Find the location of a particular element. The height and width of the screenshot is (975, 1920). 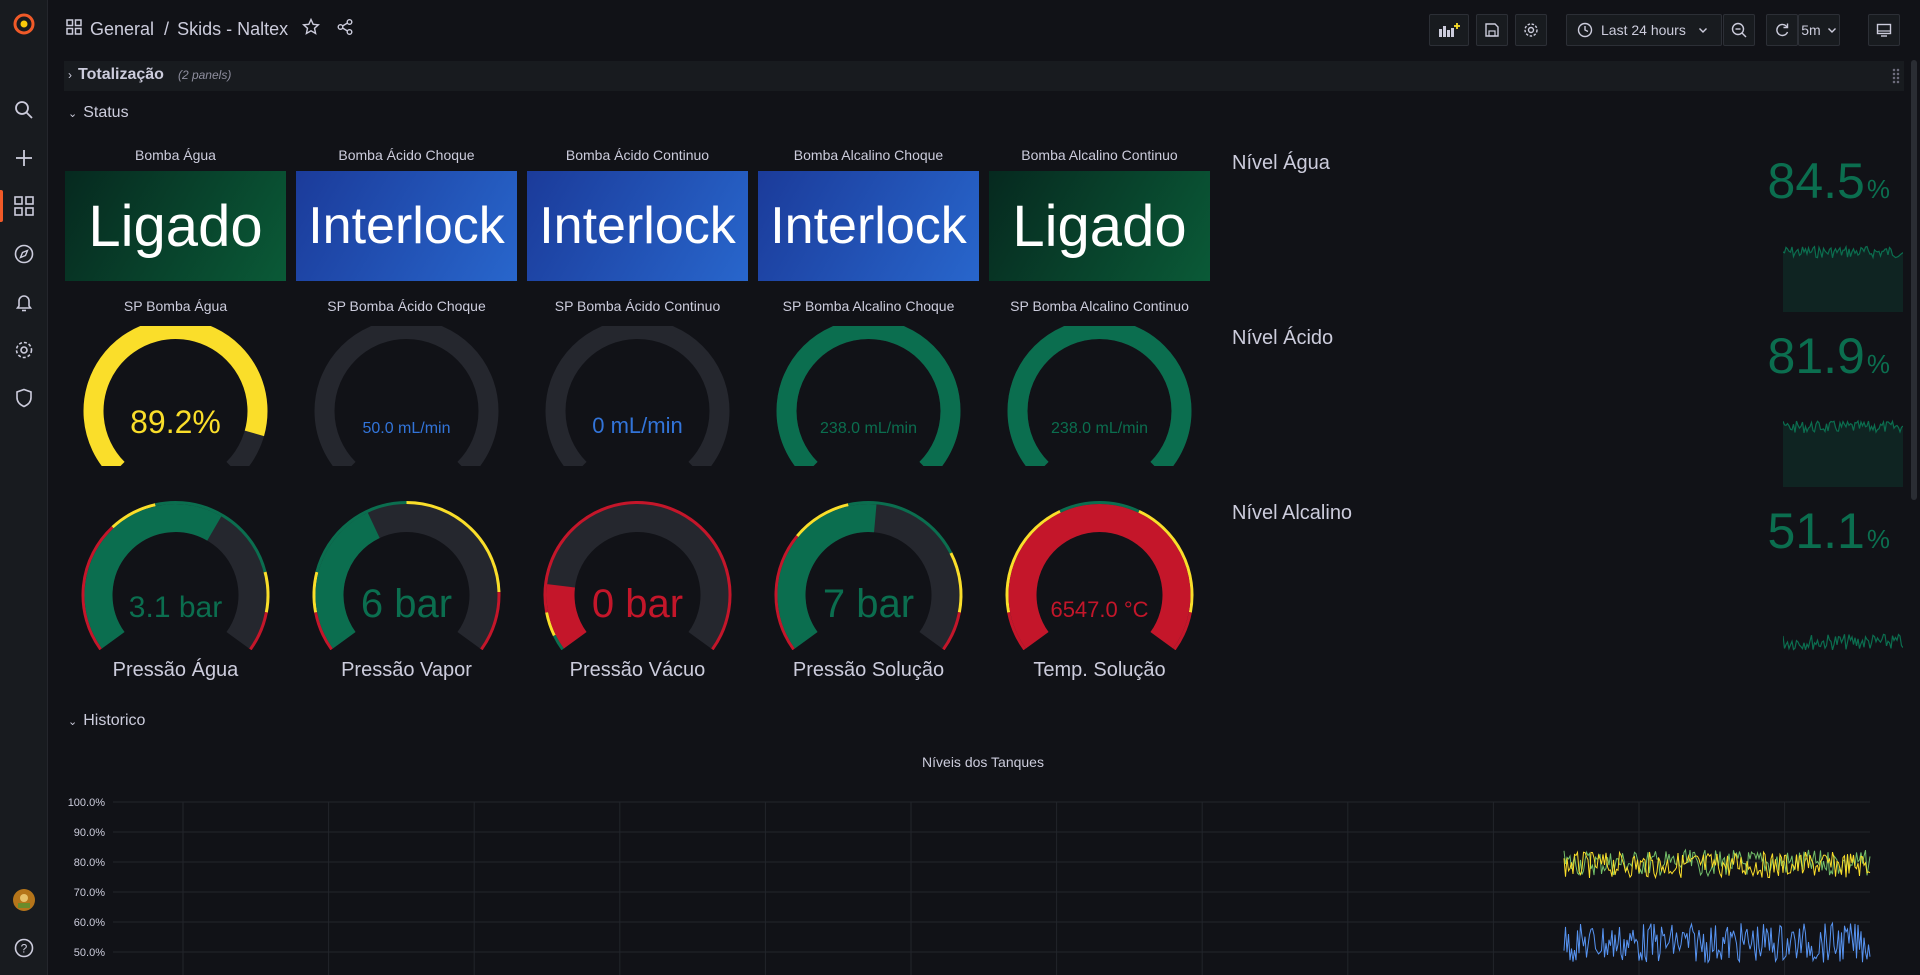

level-panel-title: Nível Alcalino is located at coordinates (1292, 513).